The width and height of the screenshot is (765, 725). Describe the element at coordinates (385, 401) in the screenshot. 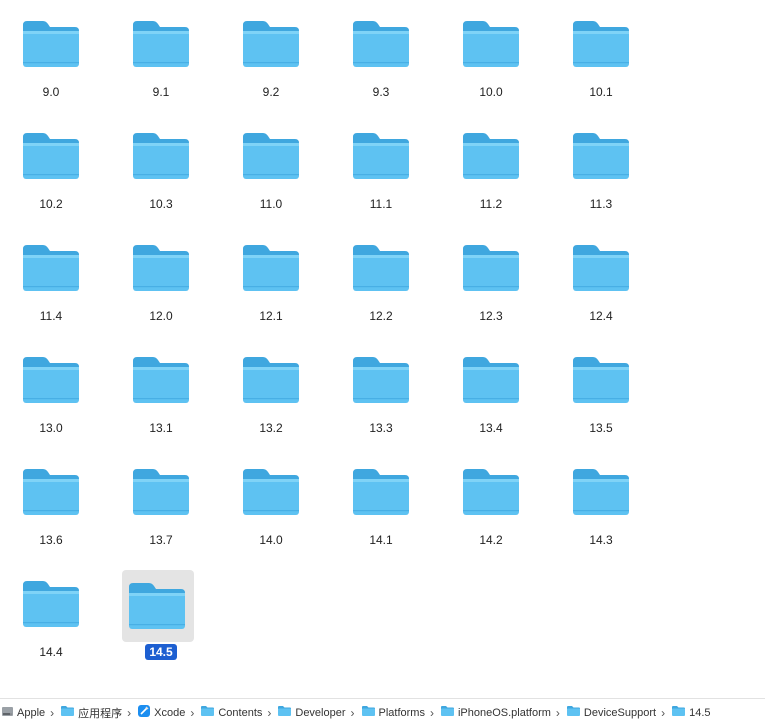

I see `folder-item: 13.3` at that location.